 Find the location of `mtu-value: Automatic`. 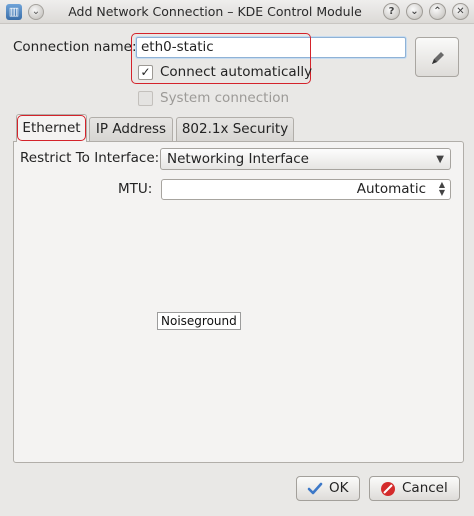

mtu-value: Automatic is located at coordinates (391, 189).